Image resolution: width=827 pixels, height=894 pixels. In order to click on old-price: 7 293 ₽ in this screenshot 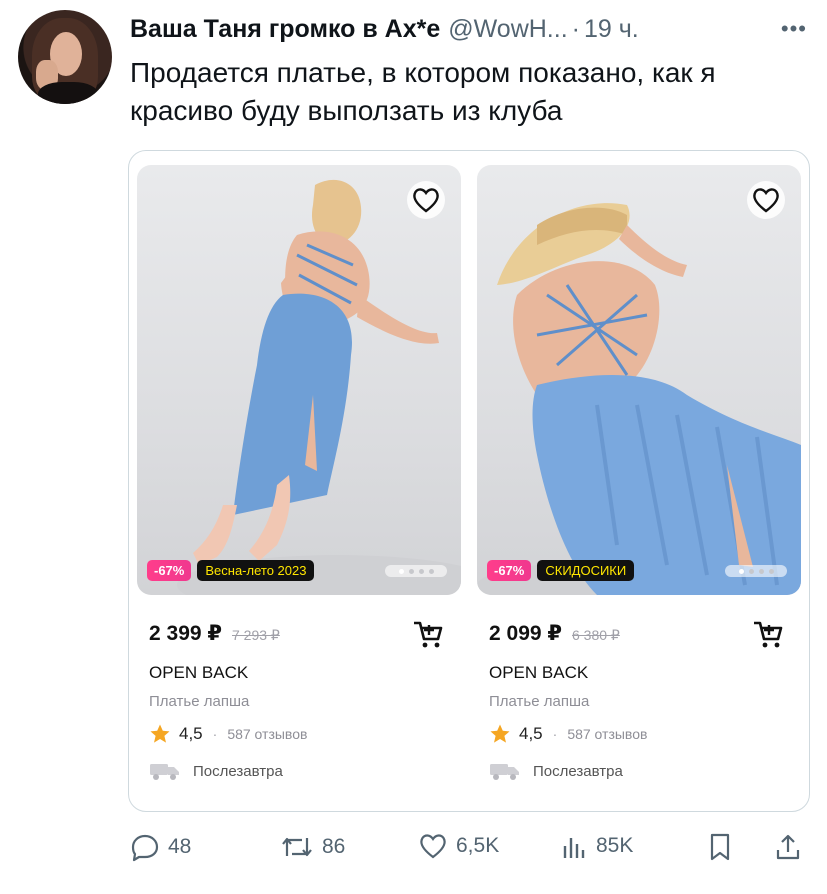, I will do `click(256, 635)`.